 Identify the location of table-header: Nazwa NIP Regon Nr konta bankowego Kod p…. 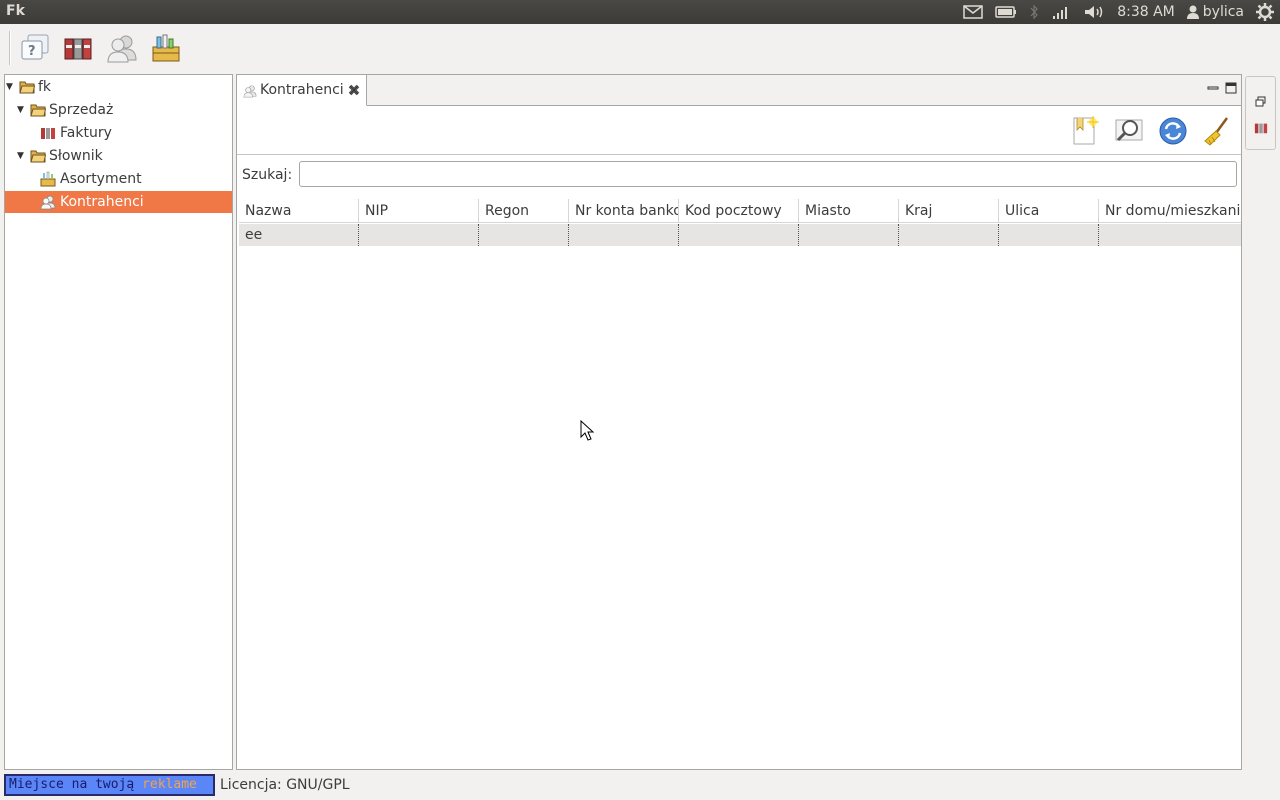
(740, 211).